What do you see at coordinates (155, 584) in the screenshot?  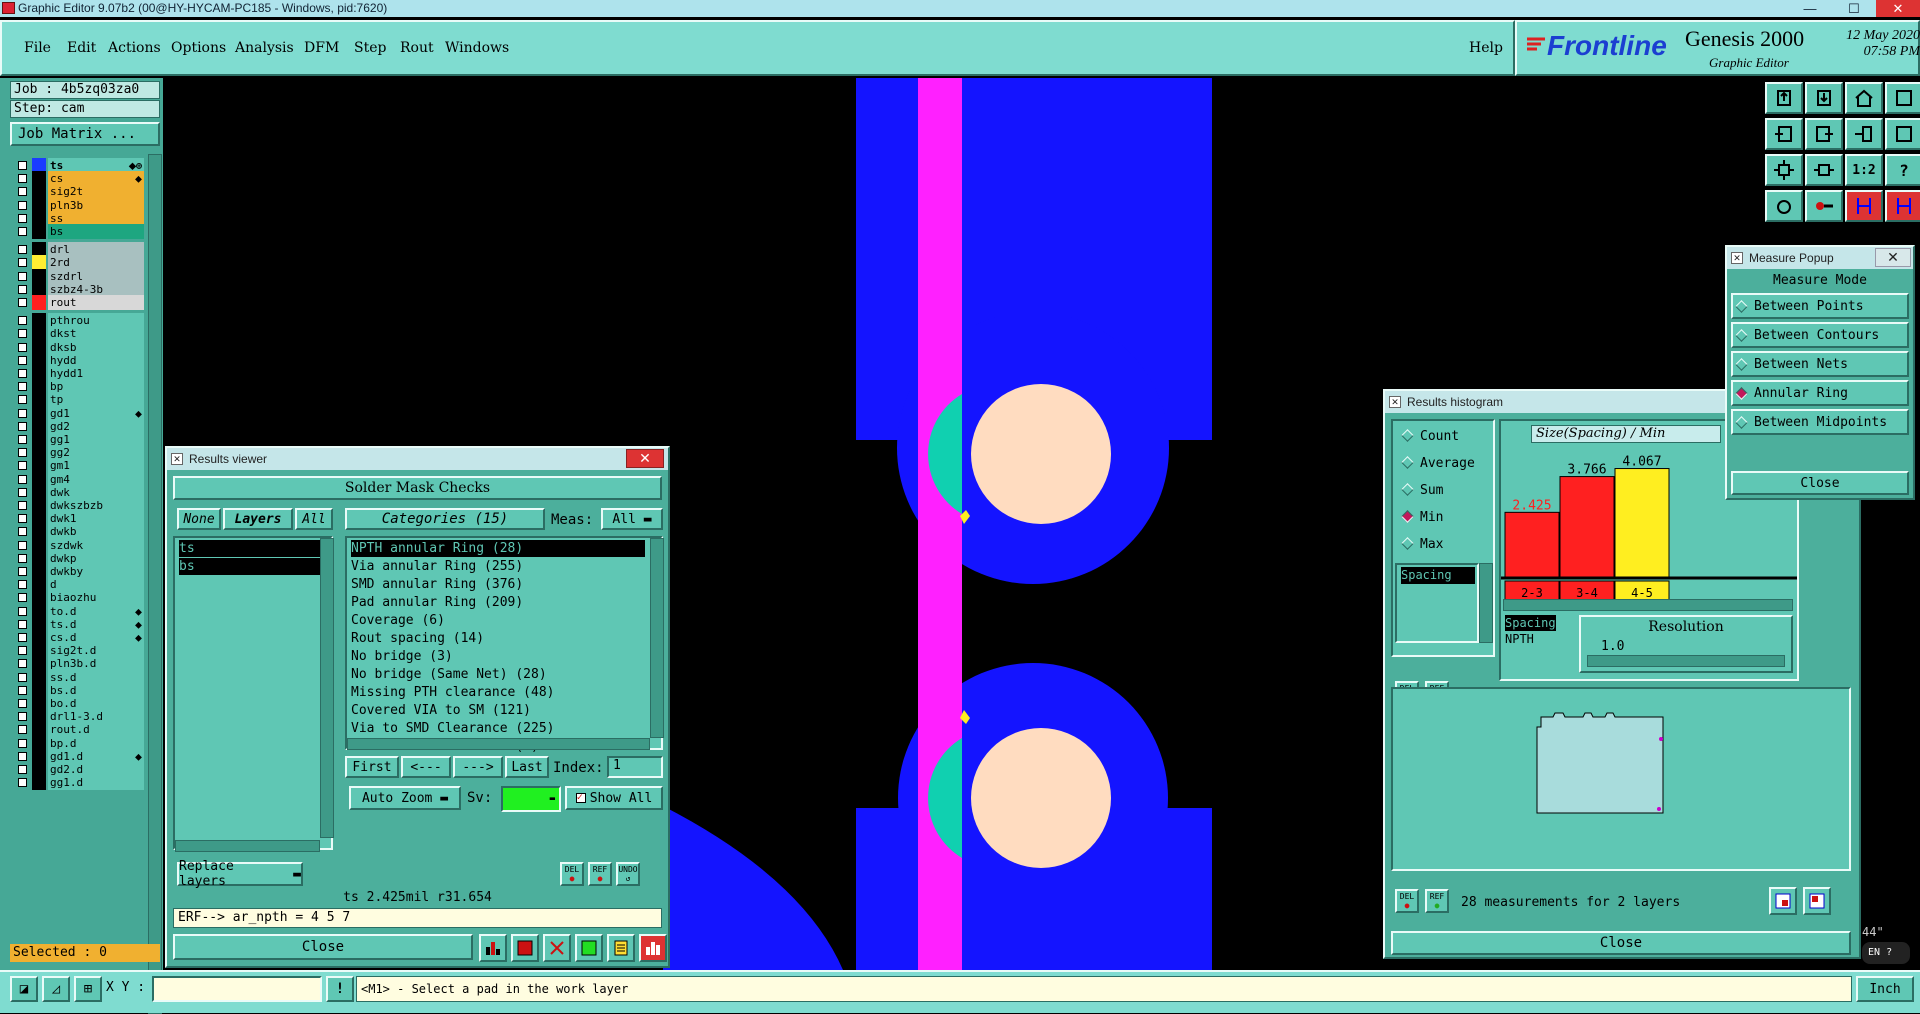 I see `layer-list-scrollbar` at bounding box center [155, 584].